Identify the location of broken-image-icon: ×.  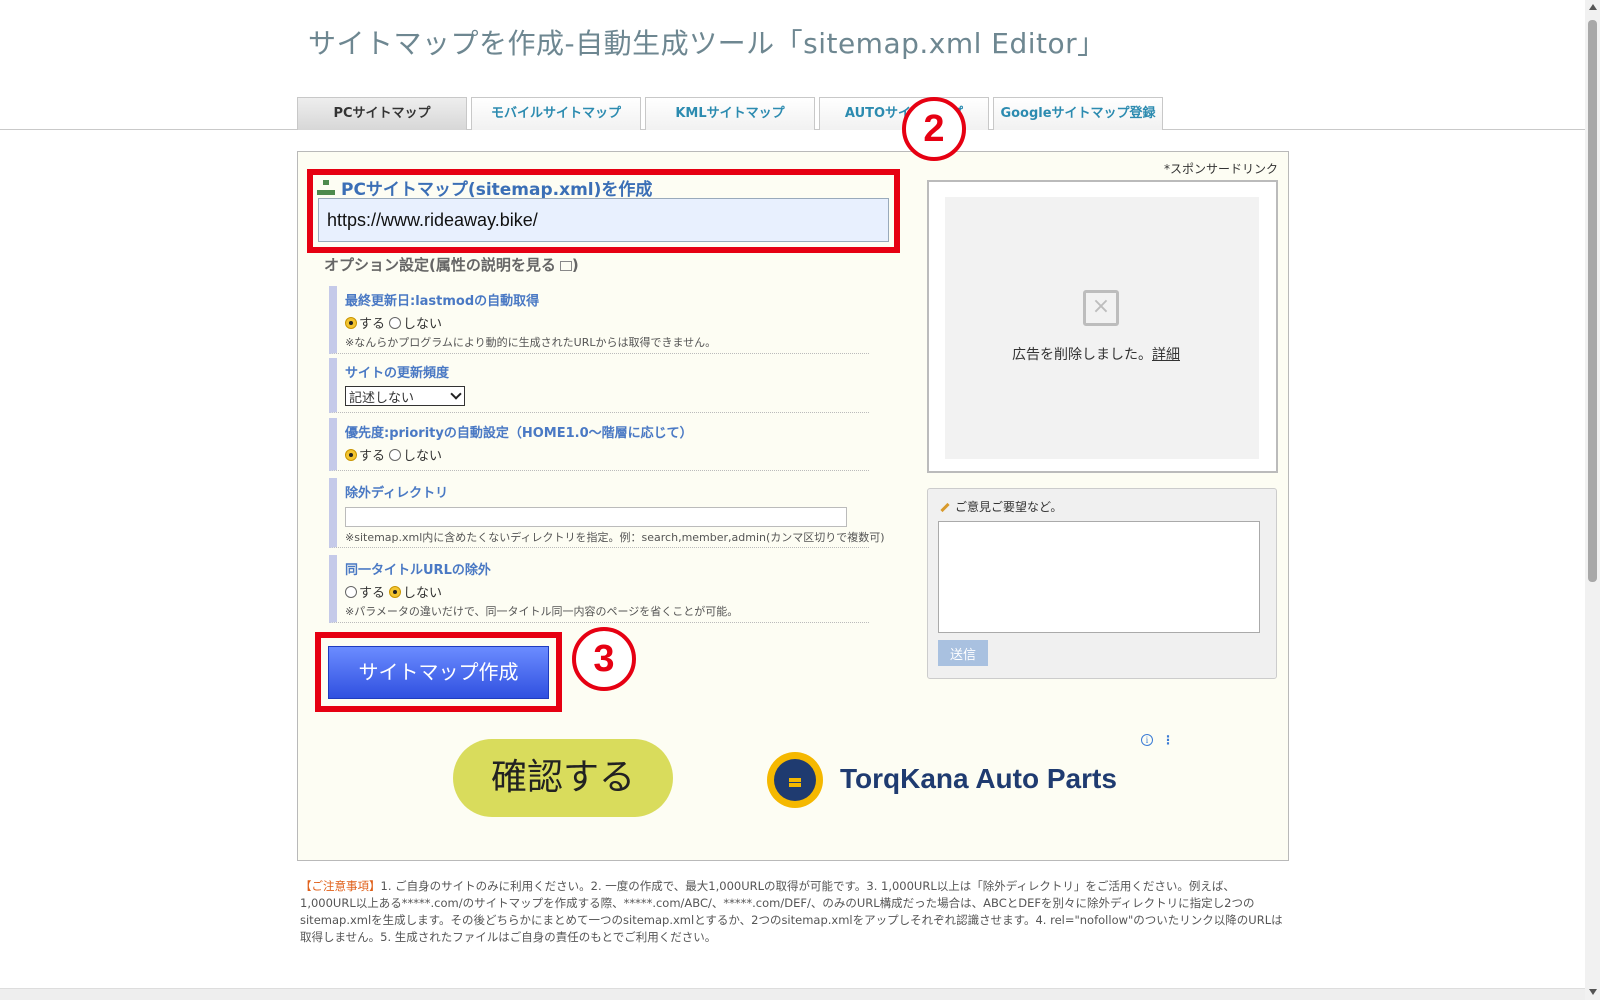
(1101, 308).